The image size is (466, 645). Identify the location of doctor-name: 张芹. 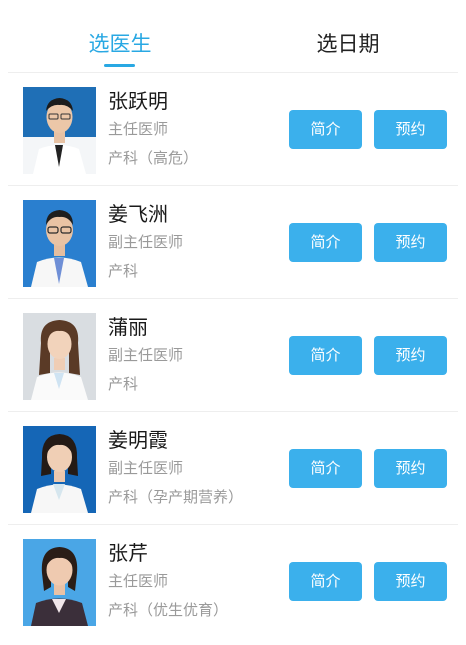
(128, 553).